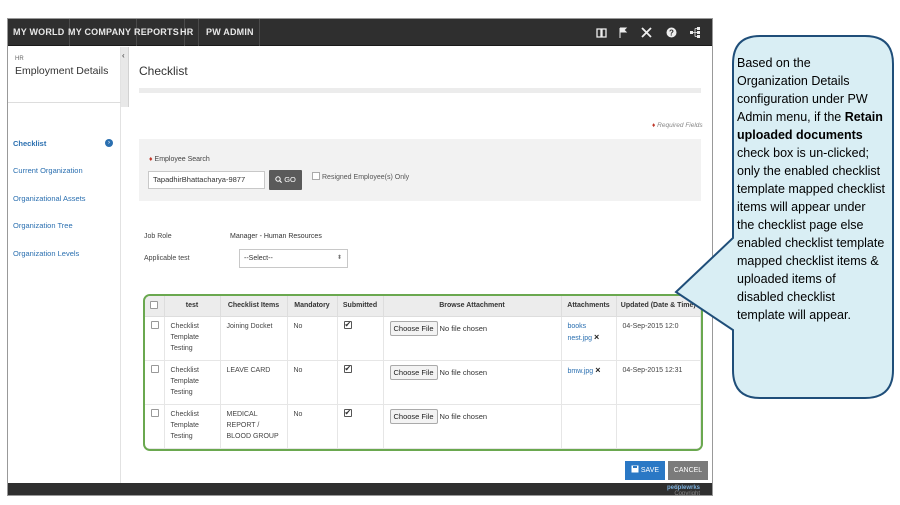 The image size is (900, 505). I want to click on sidebar-divider, so click(64, 102).